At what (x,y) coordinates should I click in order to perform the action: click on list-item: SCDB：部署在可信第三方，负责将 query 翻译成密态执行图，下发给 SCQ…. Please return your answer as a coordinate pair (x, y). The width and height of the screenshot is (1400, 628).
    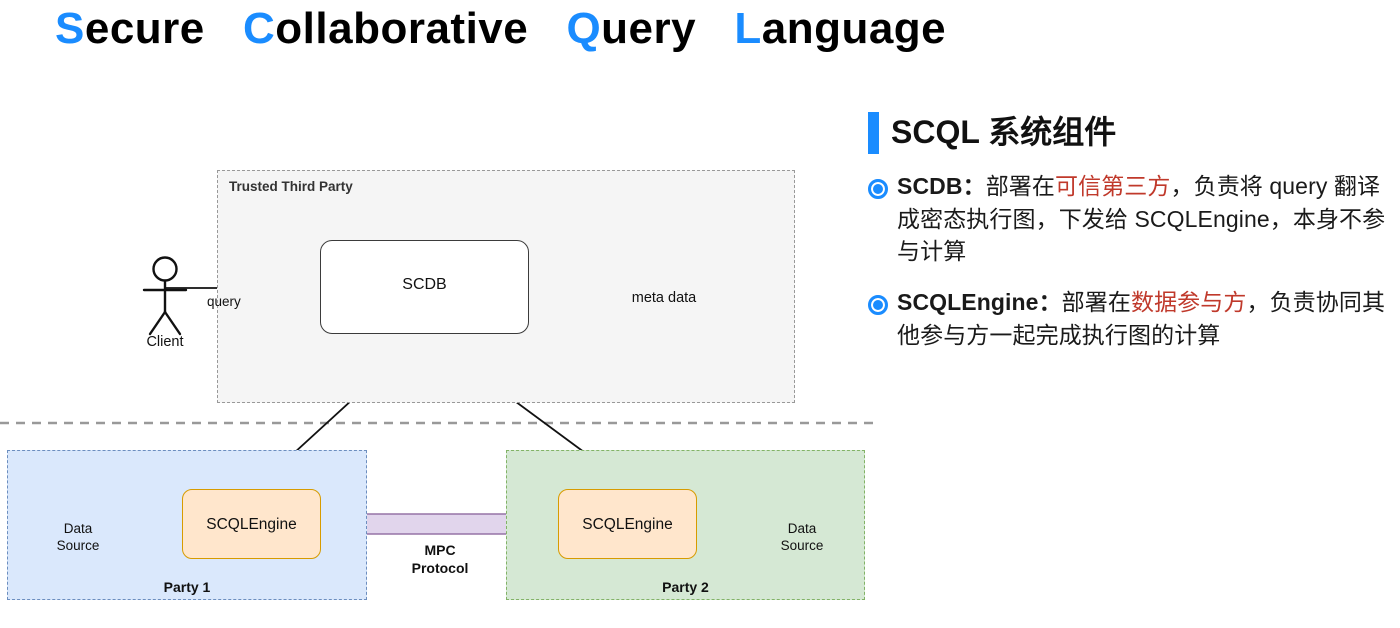
    Looking at the image, I should click on (1130, 219).